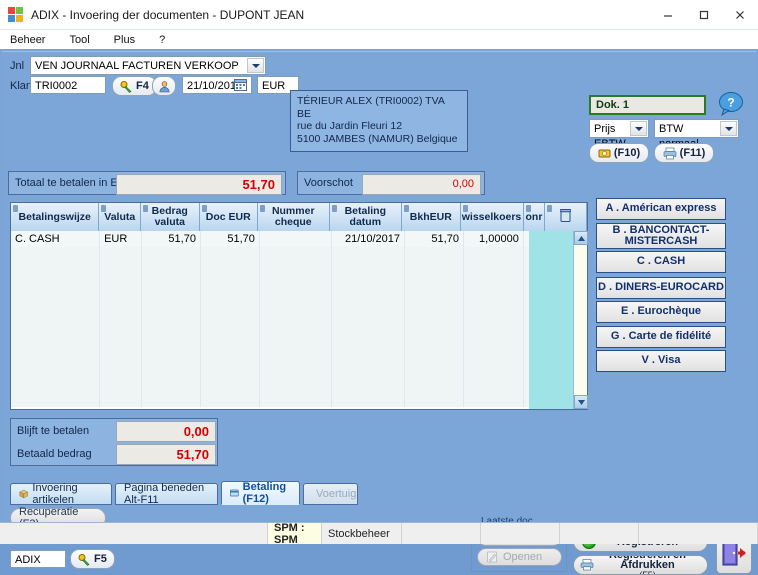 This screenshot has height=575, width=758. Describe the element at coordinates (164, 86) in the screenshot. I see `klant-person-button` at that location.